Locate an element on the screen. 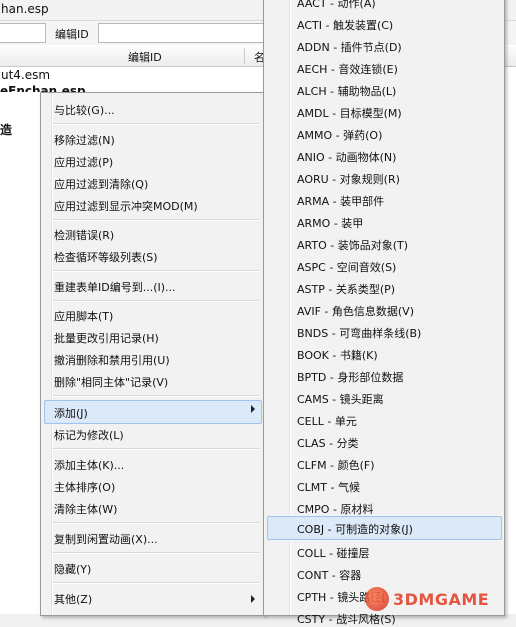  menu-item-undelete-disable-references: 撤消删除和禁用引用(U) is located at coordinates (112, 360).